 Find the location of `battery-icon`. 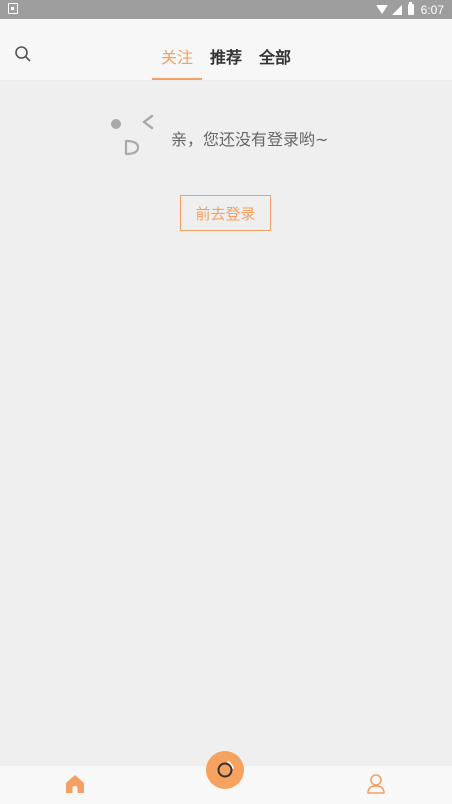

battery-icon is located at coordinates (410, 8).